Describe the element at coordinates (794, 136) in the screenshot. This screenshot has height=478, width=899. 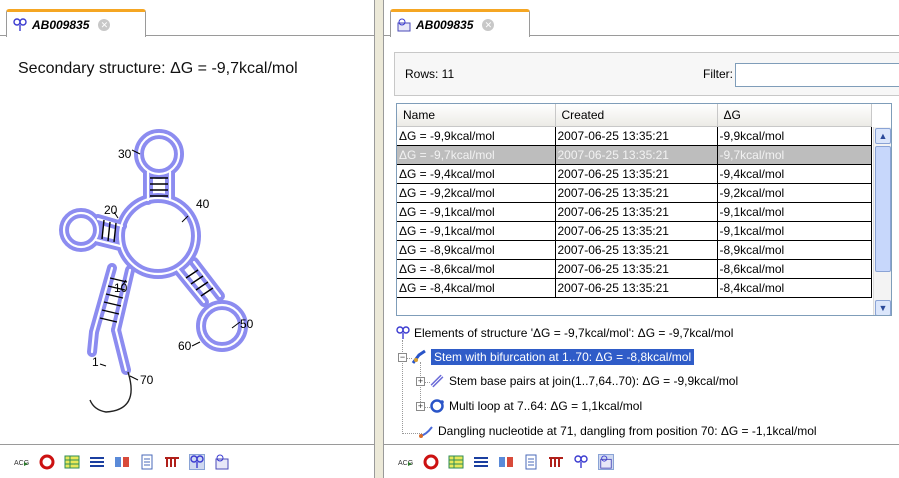
I see `cell-delta-g: -9,9kcal/mol` at that location.